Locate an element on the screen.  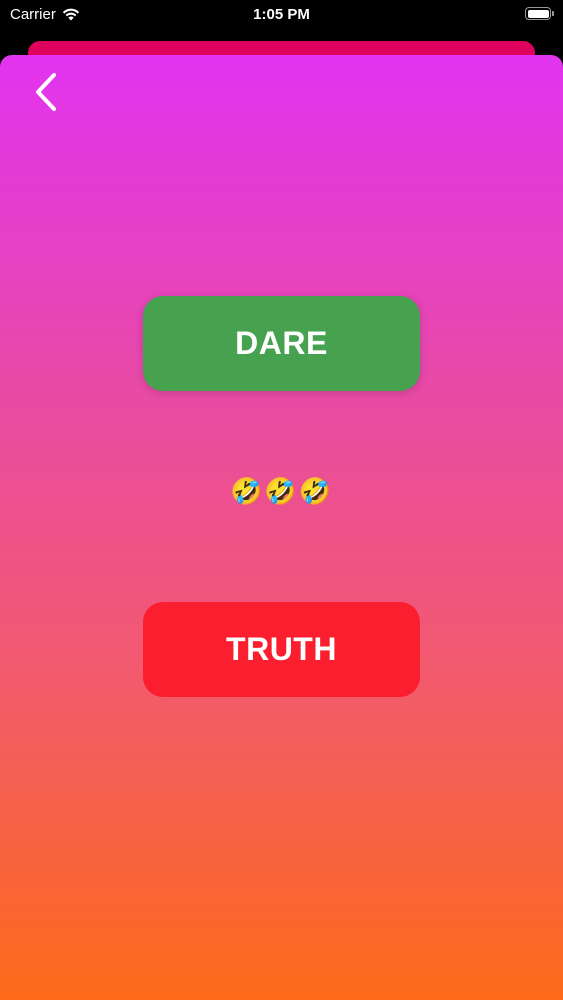
laughing-emoji-row: 🤣🤣🤣 is located at coordinates (281, 492).